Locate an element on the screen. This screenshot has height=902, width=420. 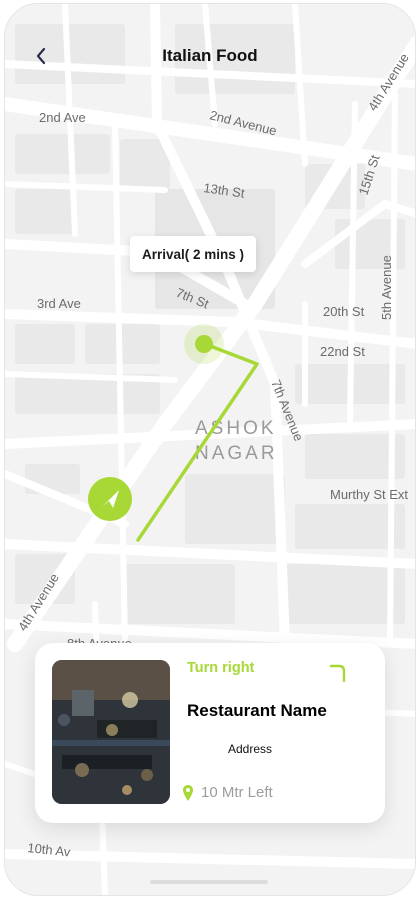
navigation-arrow-icon is located at coordinates (110, 499).